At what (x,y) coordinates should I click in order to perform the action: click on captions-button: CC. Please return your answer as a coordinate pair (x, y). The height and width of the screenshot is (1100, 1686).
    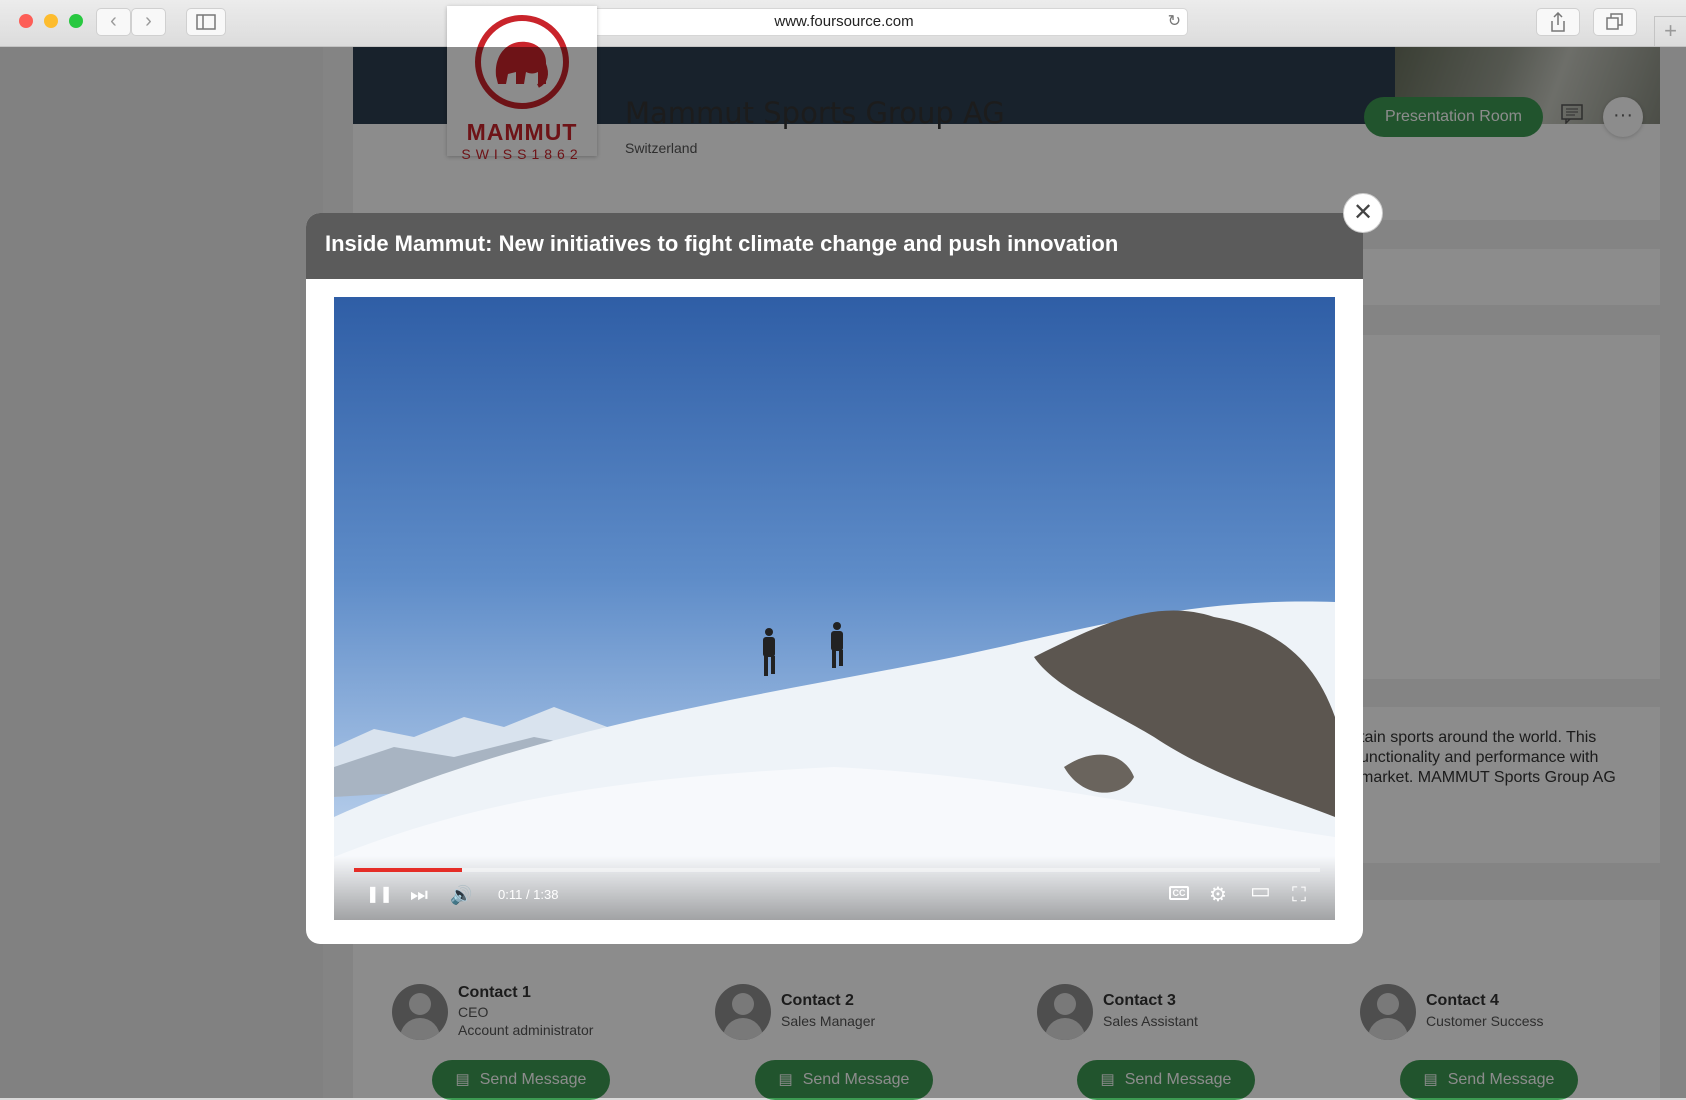
    Looking at the image, I should click on (1179, 893).